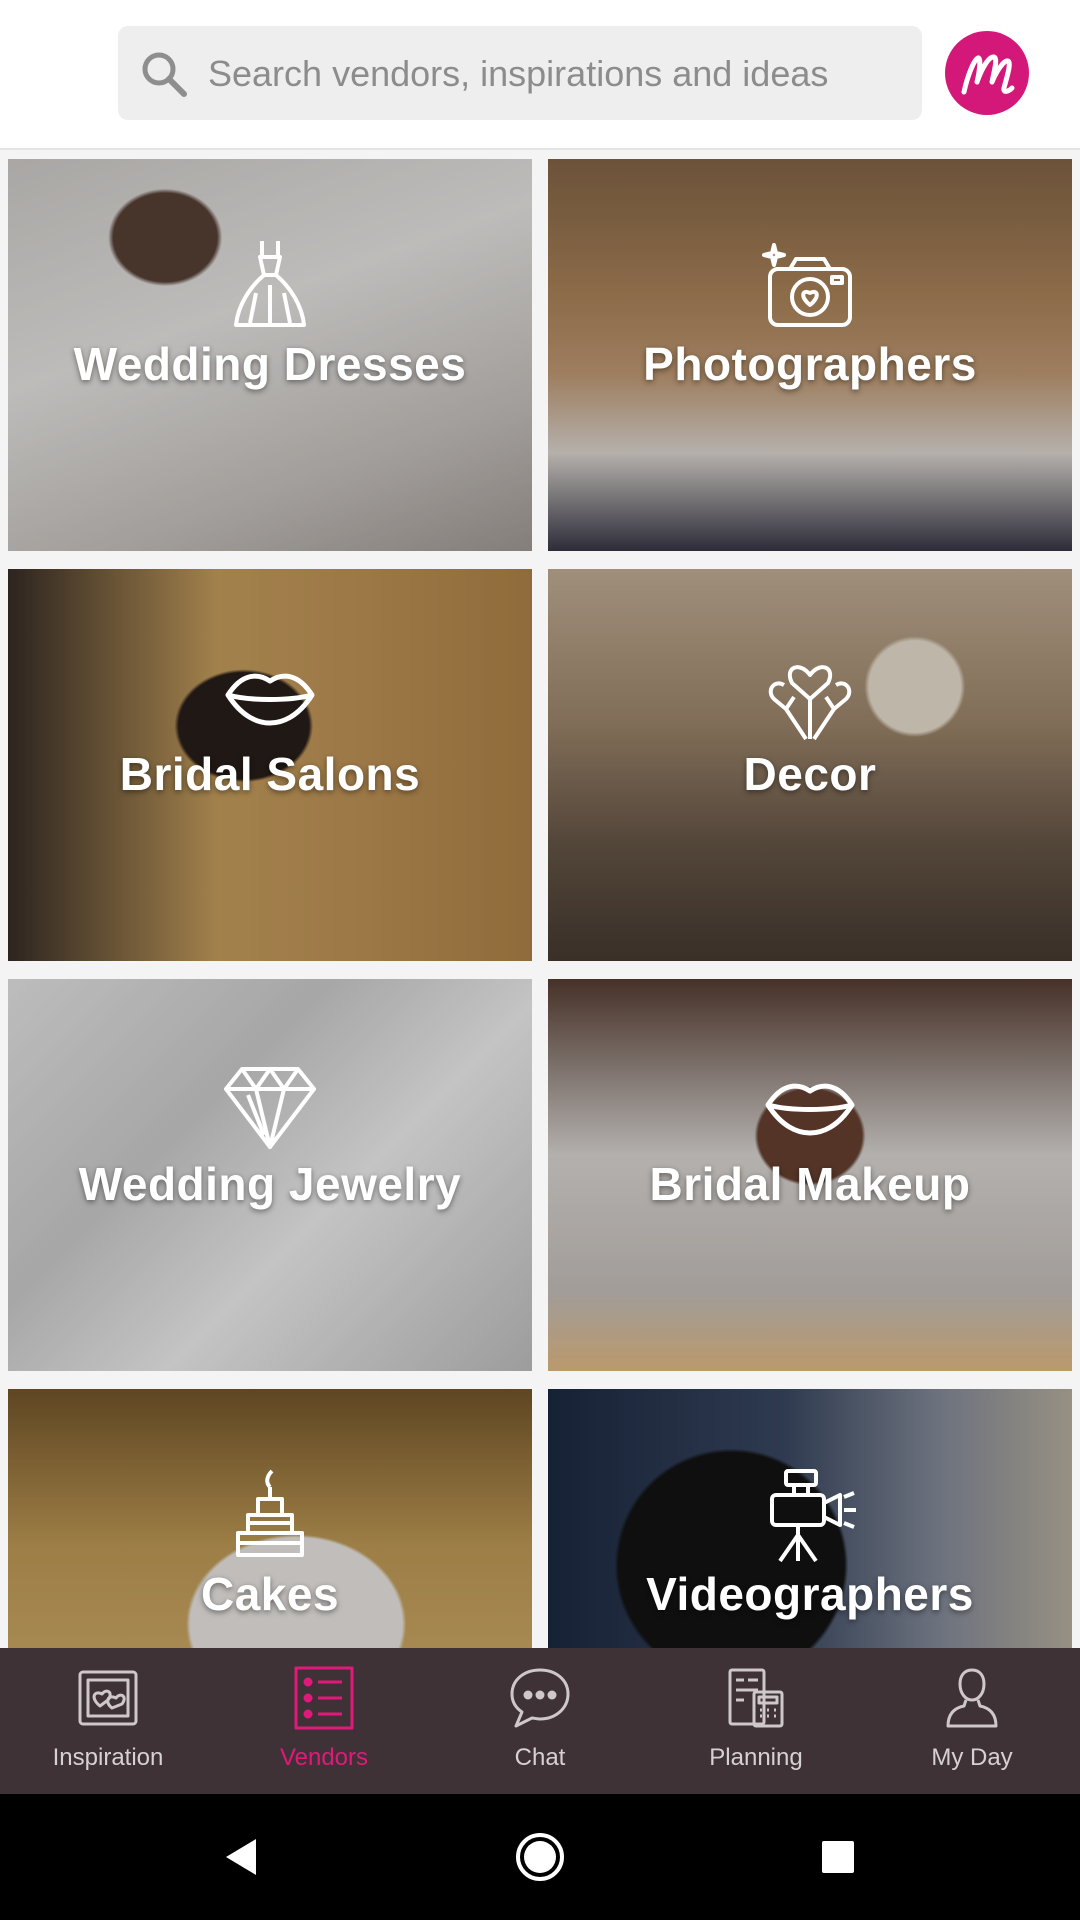 The width and height of the screenshot is (1080, 1920). What do you see at coordinates (810, 1594) in the screenshot?
I see `category-label: Videographers` at bounding box center [810, 1594].